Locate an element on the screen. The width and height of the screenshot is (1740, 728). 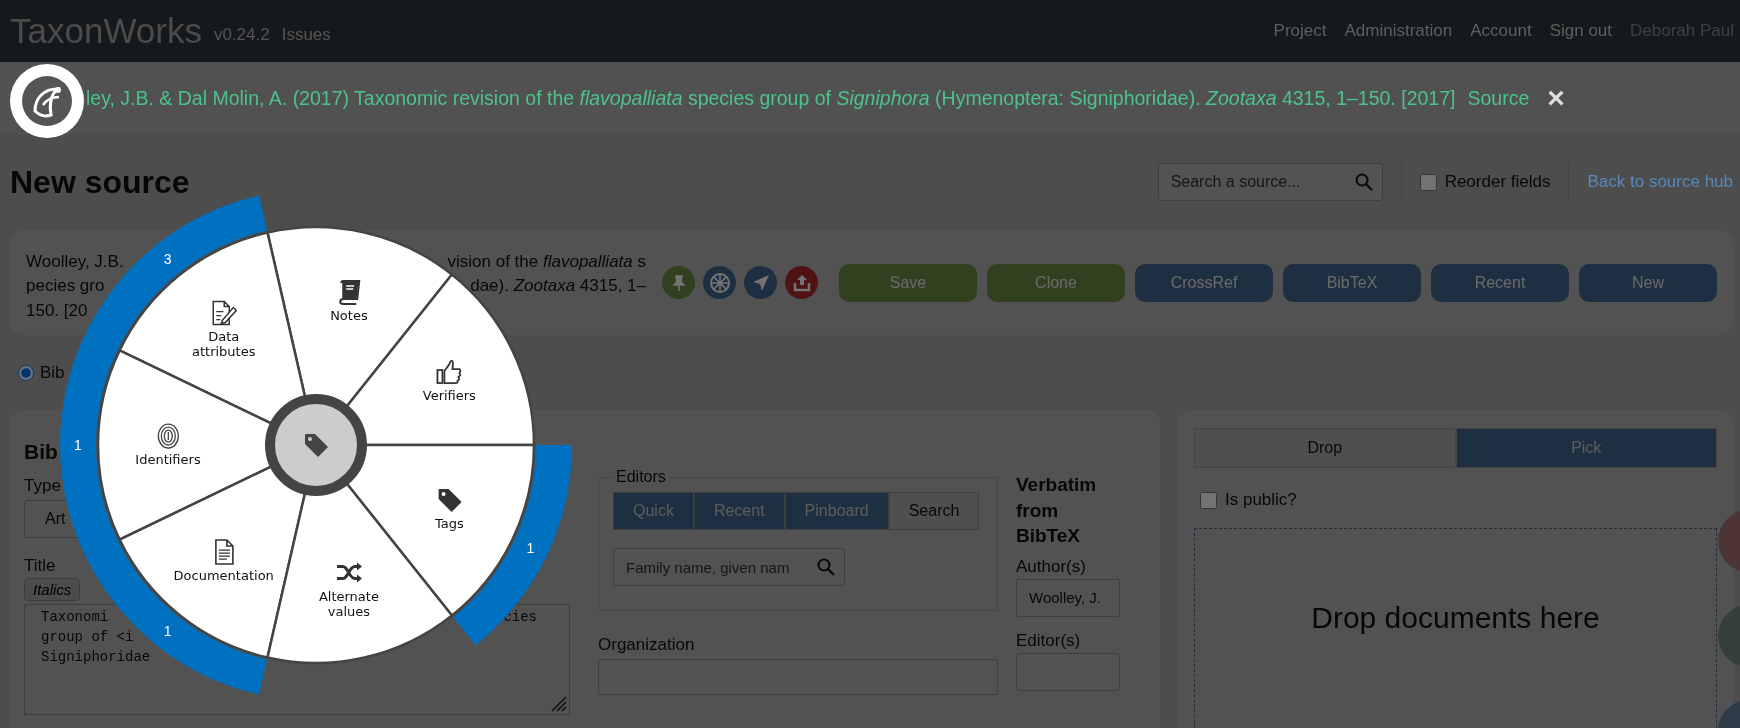
citation-text: Woolley, J.B. is located at coordinates (75, 261).